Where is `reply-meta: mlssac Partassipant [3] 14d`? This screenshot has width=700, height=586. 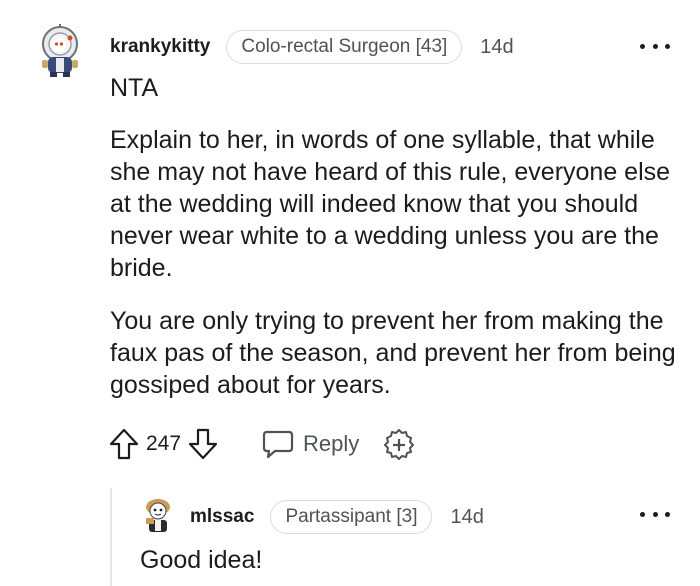 reply-meta: mlssac Partassipant [3] 14d is located at coordinates (337, 517).